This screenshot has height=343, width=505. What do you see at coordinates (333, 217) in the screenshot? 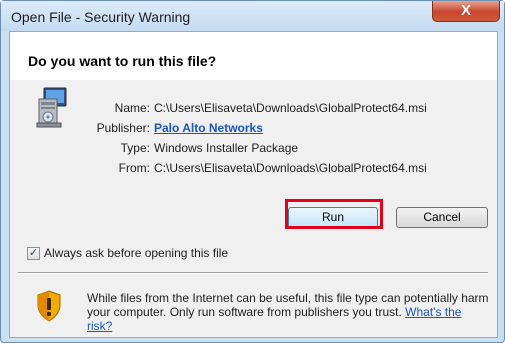
I see `run-button: Run` at bounding box center [333, 217].